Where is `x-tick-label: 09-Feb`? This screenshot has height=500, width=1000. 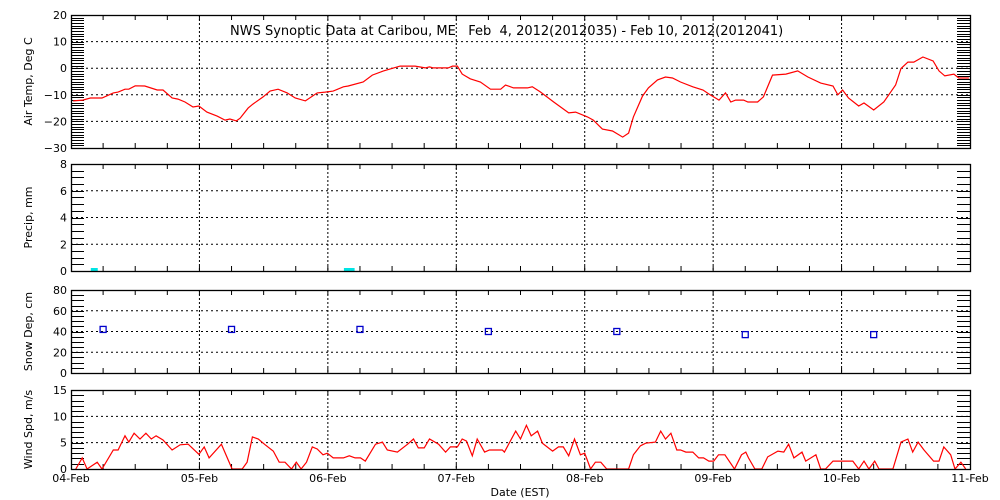 x-tick-label: 09-Feb is located at coordinates (712, 478).